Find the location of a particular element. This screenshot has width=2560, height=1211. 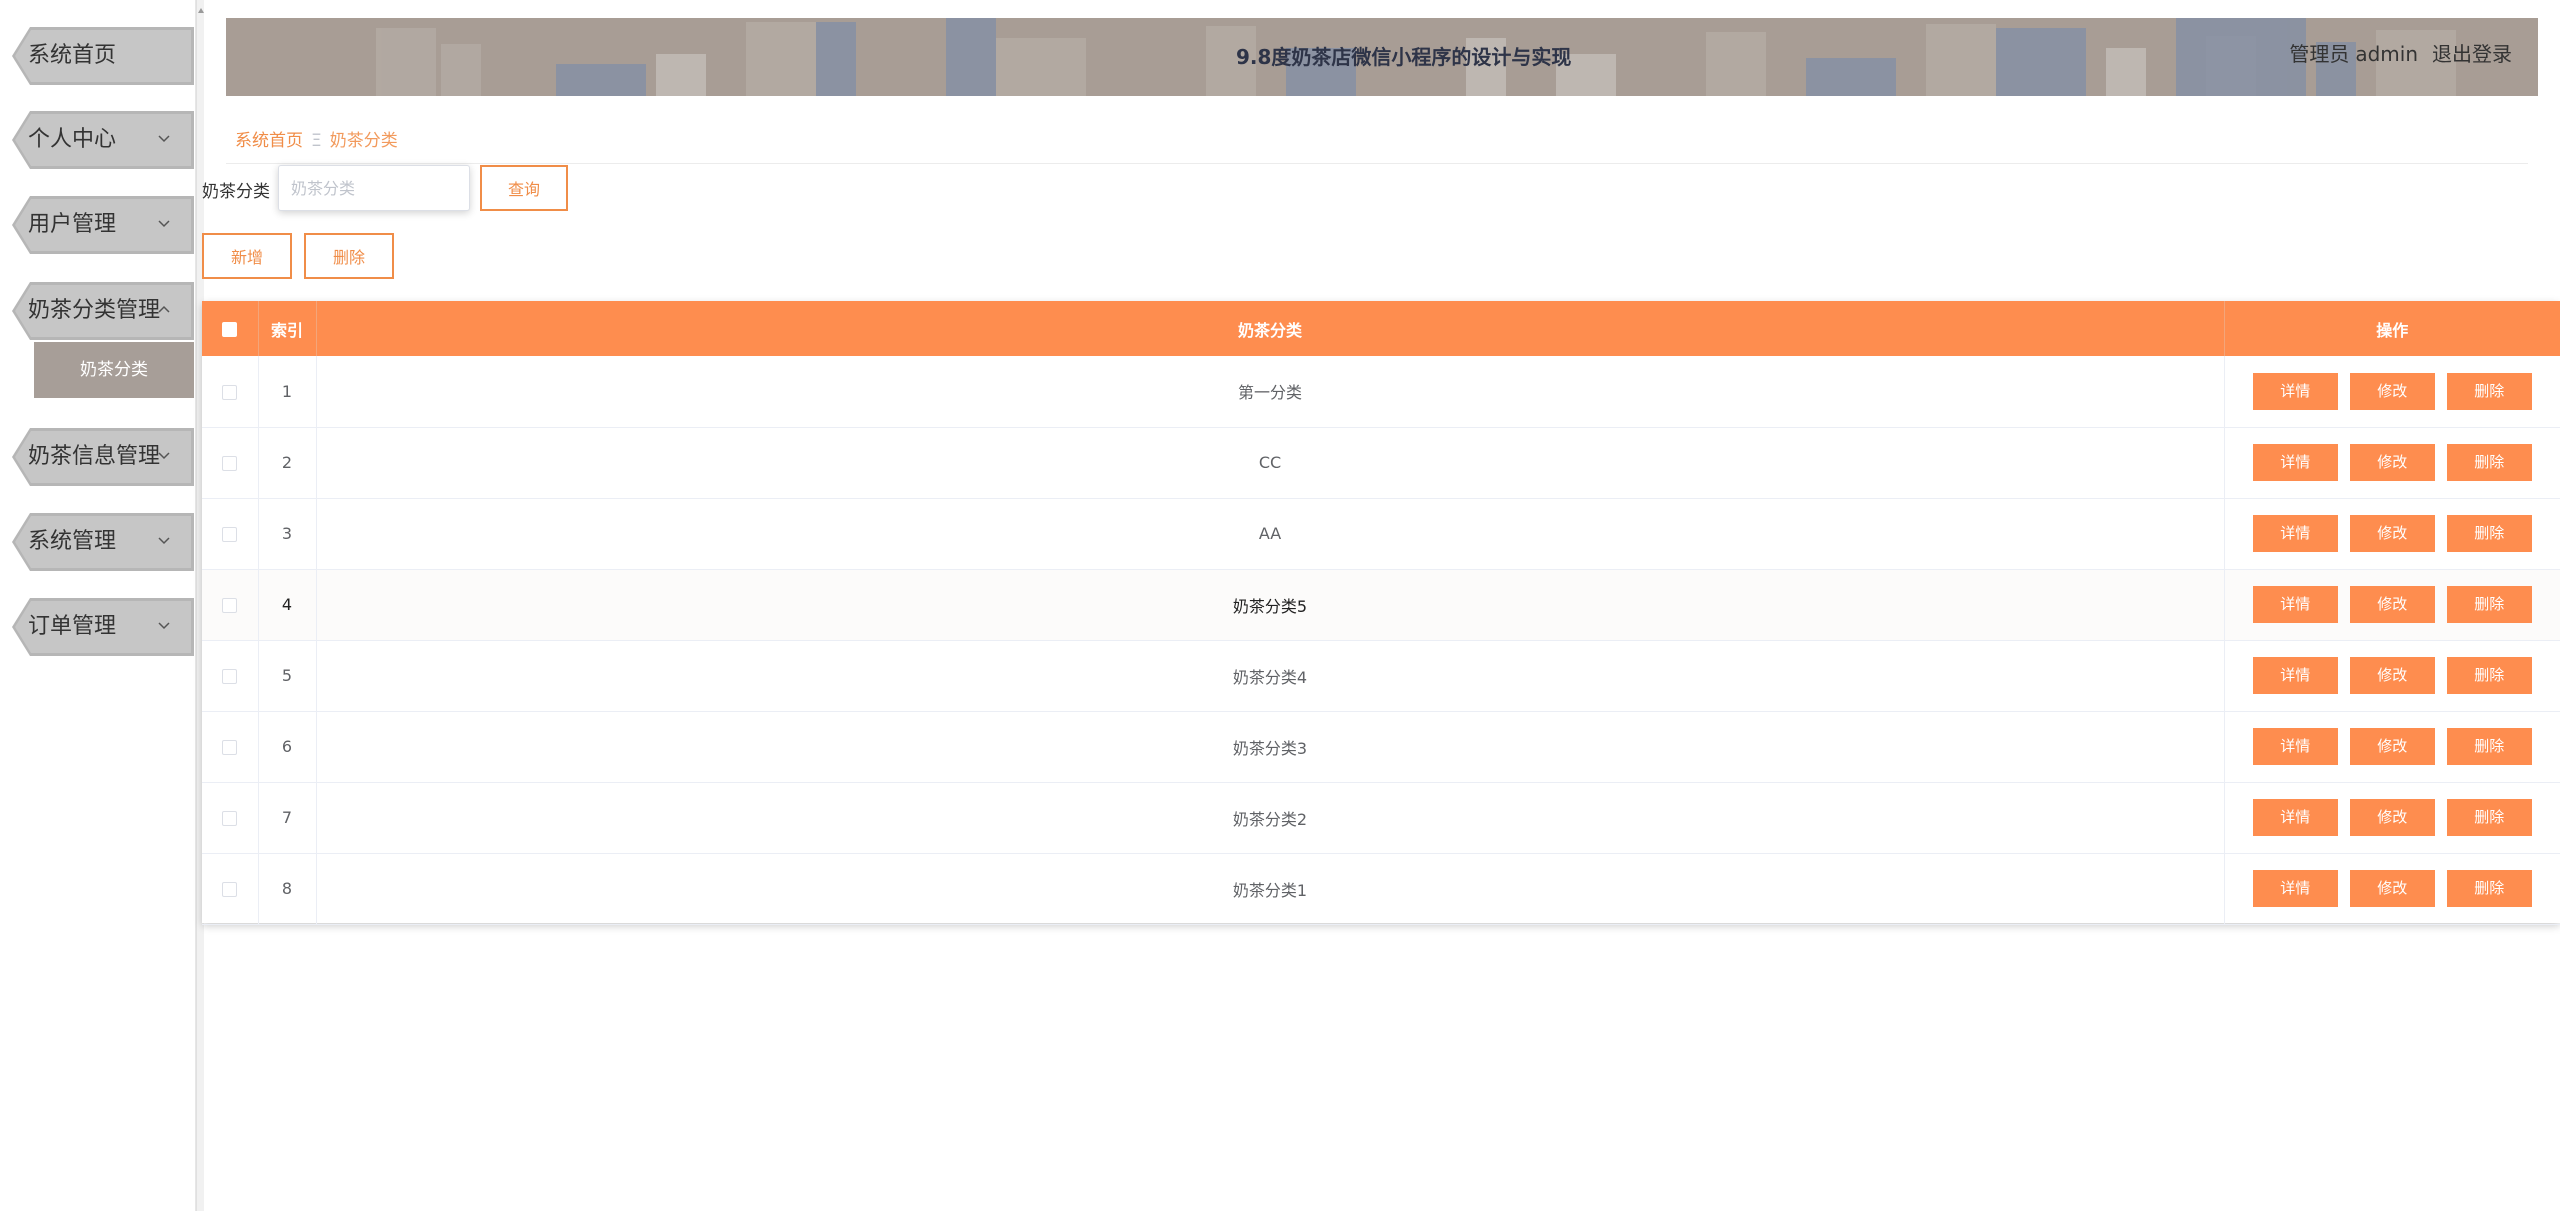

page-title: 9.8度奶茶店微信小程序的设计与实现 is located at coordinates (1404, 57).